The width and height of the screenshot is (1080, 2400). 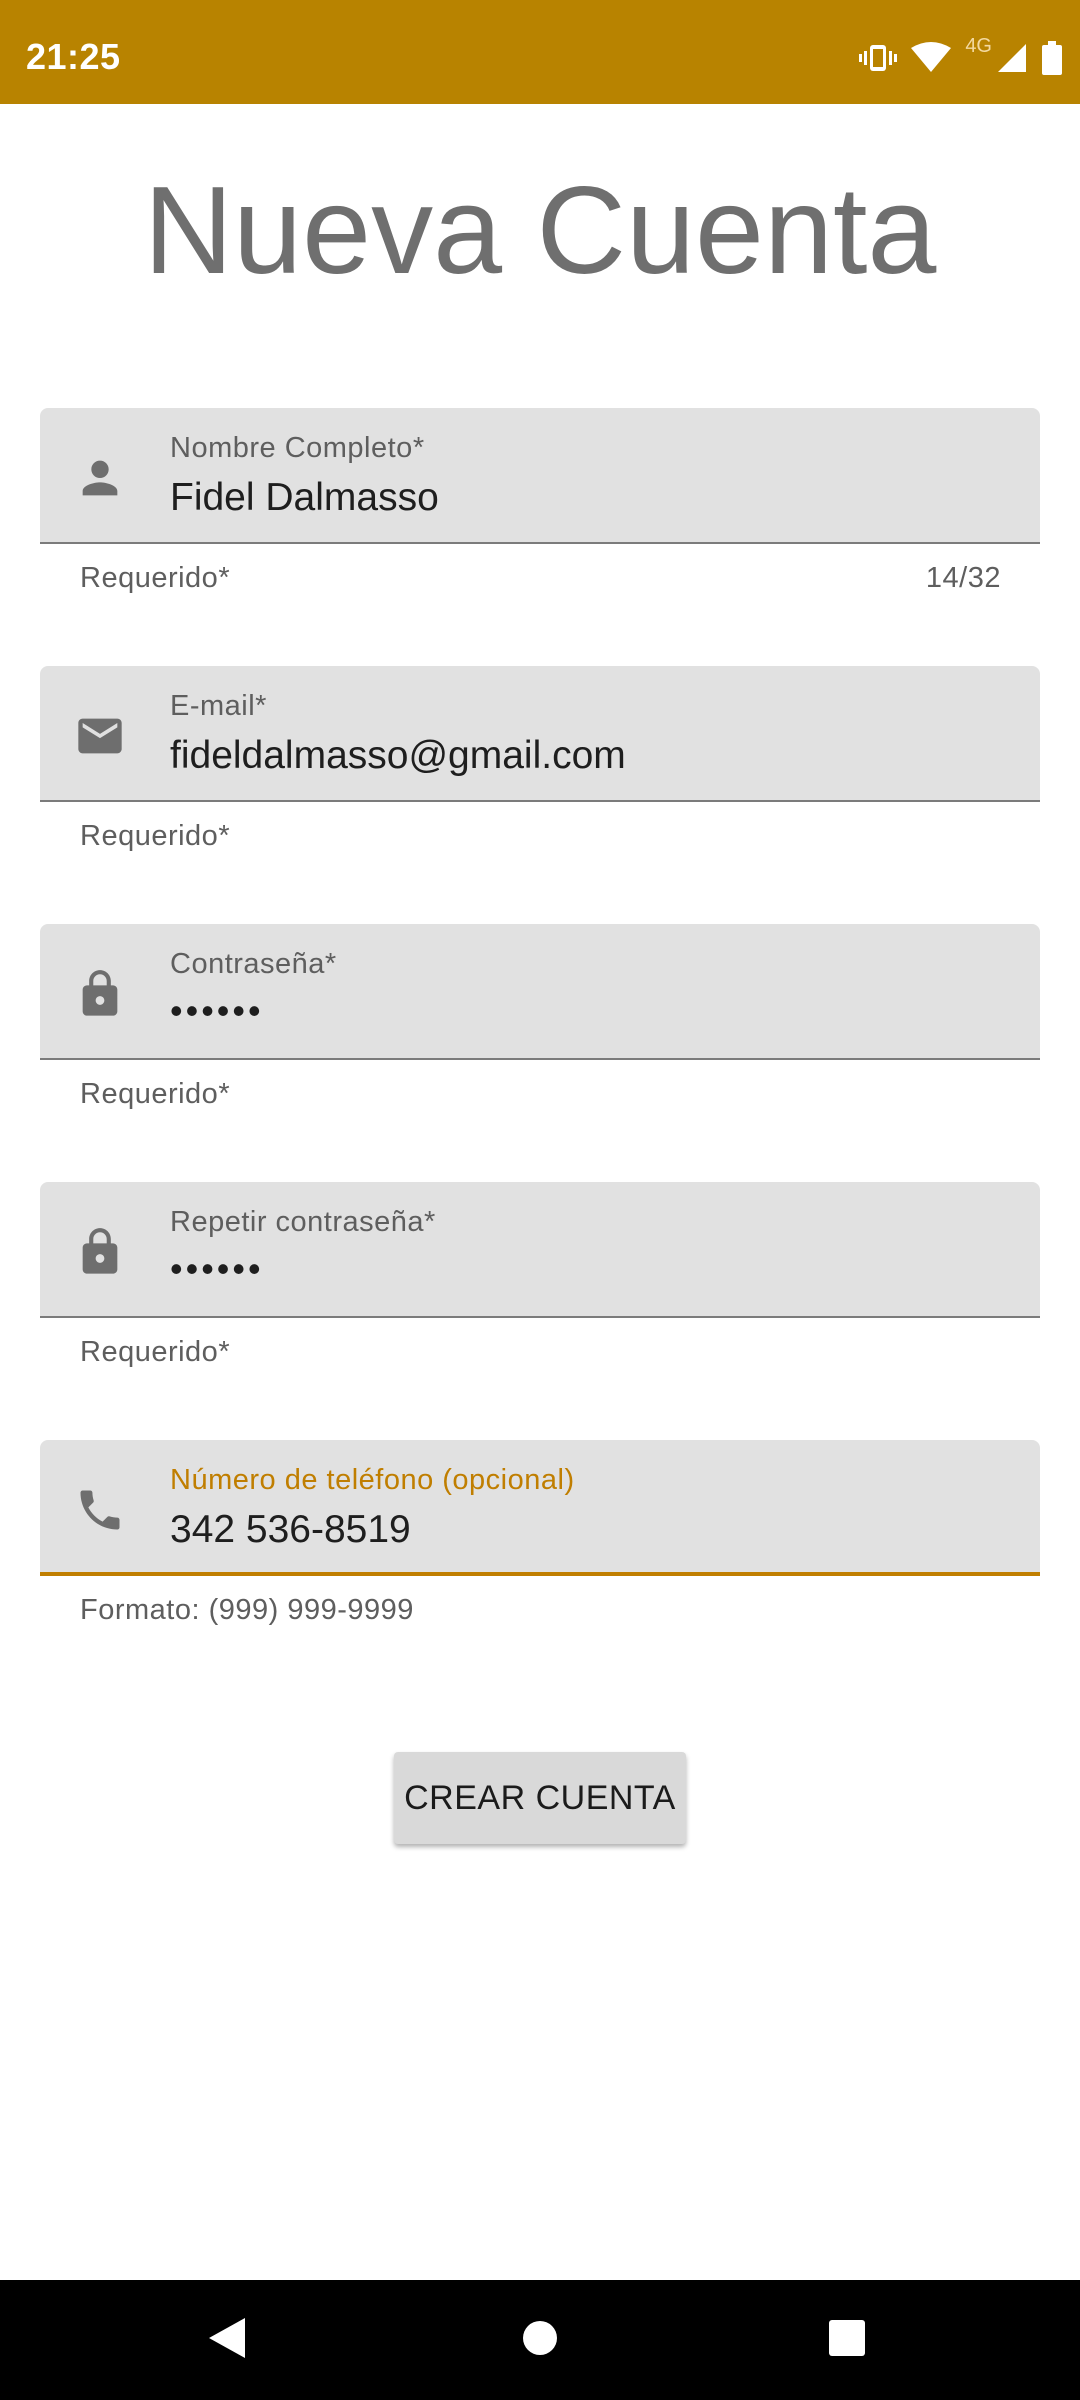 What do you see at coordinates (304, 498) in the screenshot?
I see `full-name-input: Fidel Dalmasso` at bounding box center [304, 498].